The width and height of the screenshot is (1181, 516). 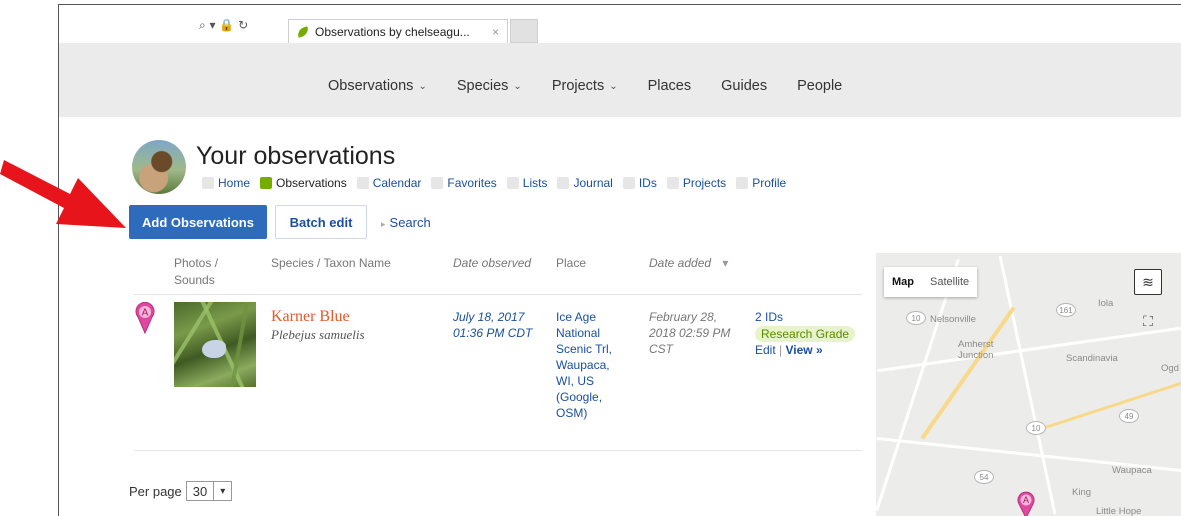 What do you see at coordinates (196, 271) in the screenshot?
I see `column-header-photos: Photos / Sounds` at bounding box center [196, 271].